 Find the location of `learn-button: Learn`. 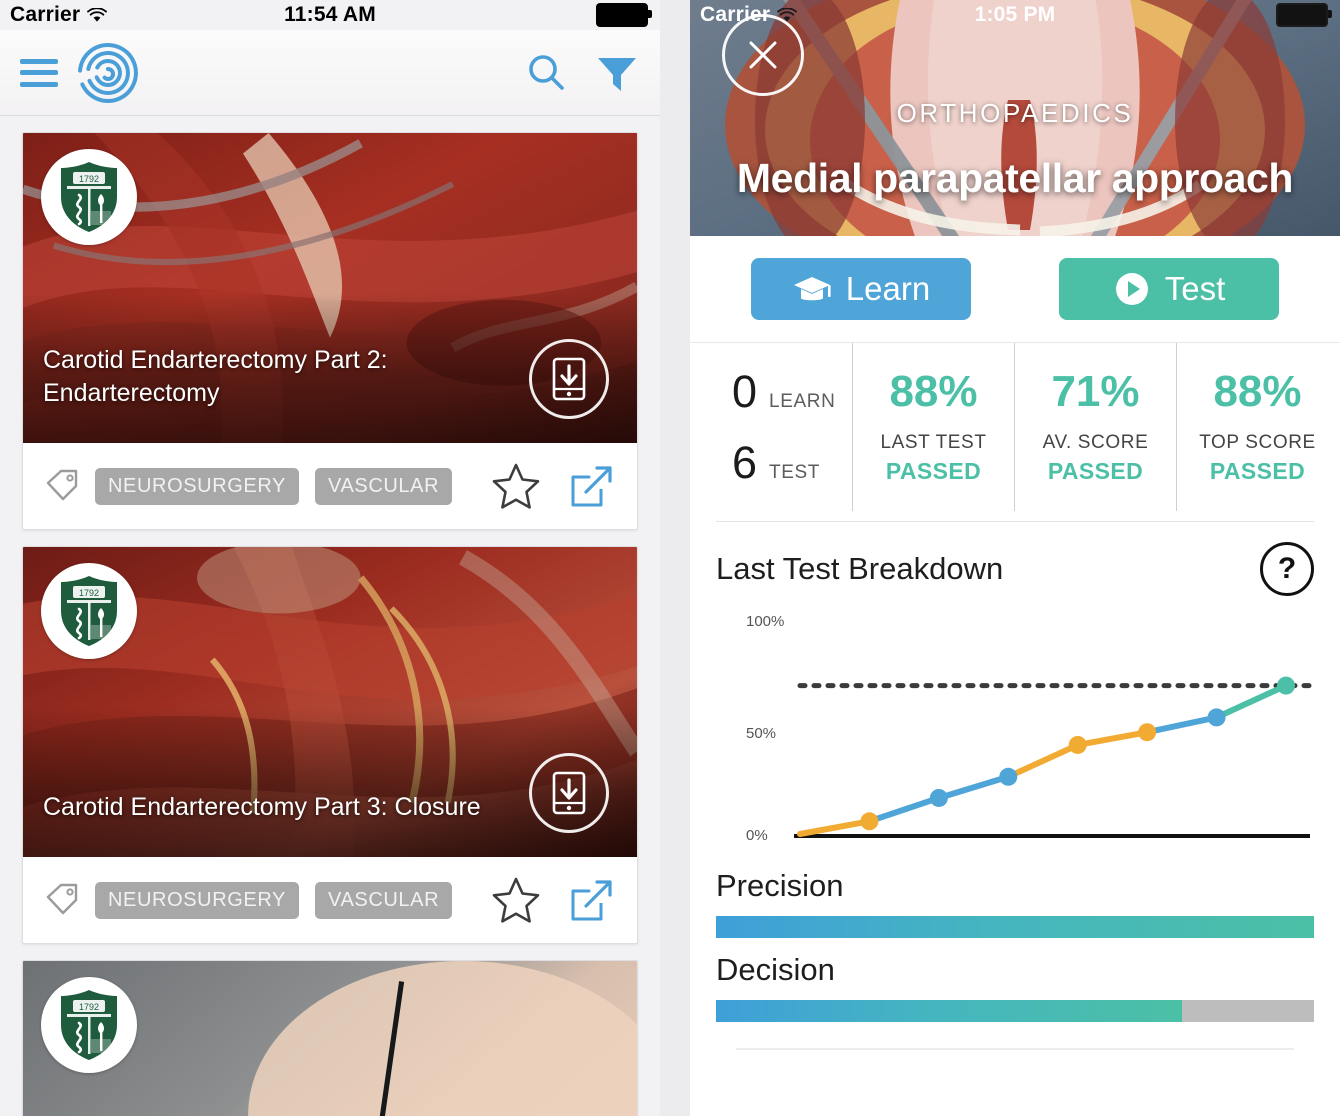

learn-button: Learn is located at coordinates (861, 289).